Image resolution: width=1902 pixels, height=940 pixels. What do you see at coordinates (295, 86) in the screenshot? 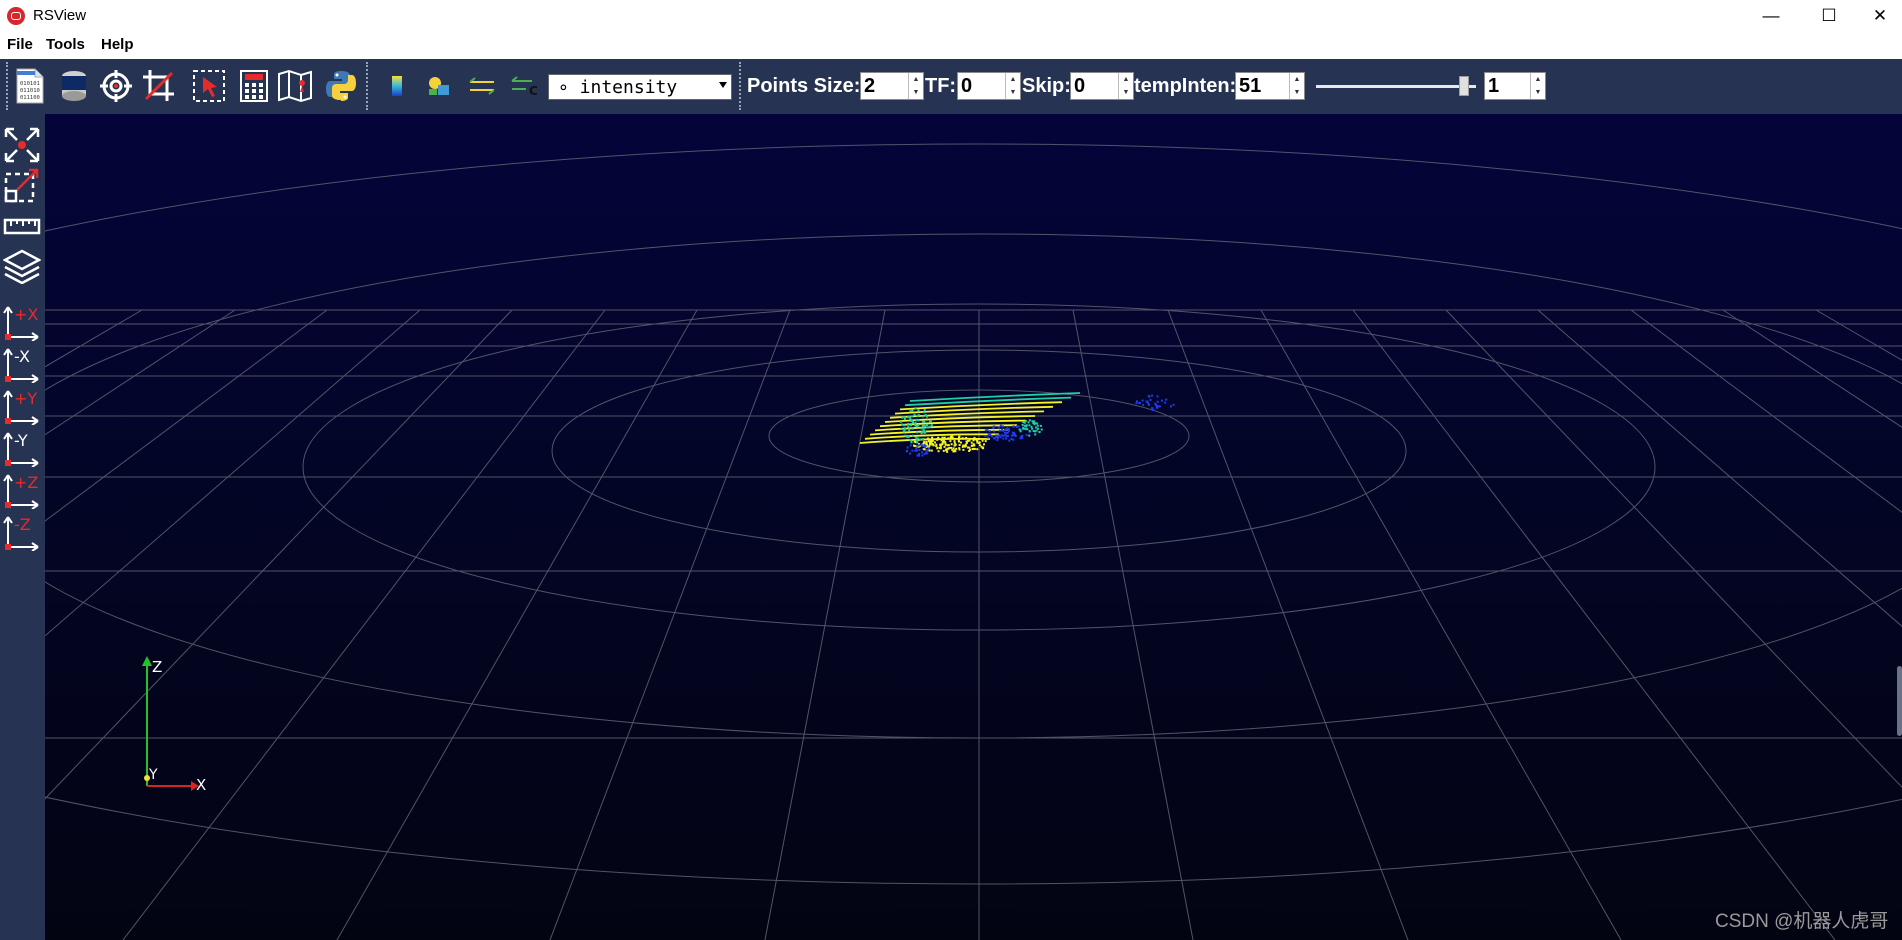
I see `map-icon` at bounding box center [295, 86].